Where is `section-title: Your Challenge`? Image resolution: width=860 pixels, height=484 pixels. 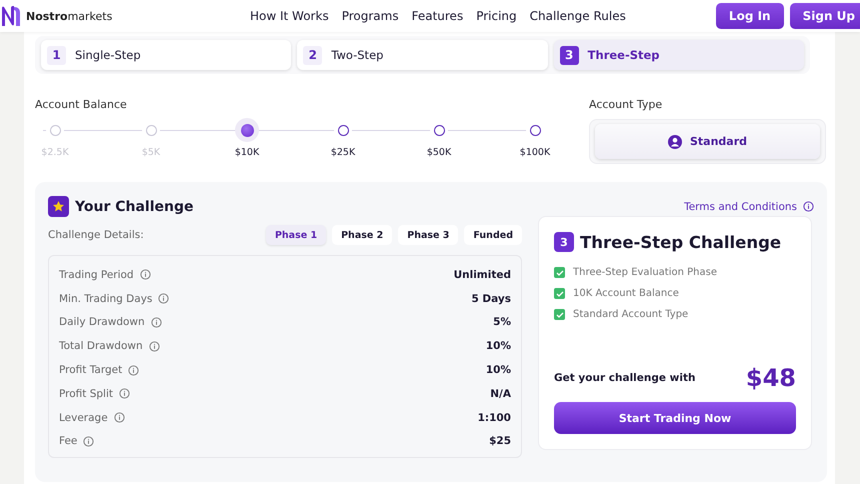 section-title: Your Challenge is located at coordinates (134, 206).